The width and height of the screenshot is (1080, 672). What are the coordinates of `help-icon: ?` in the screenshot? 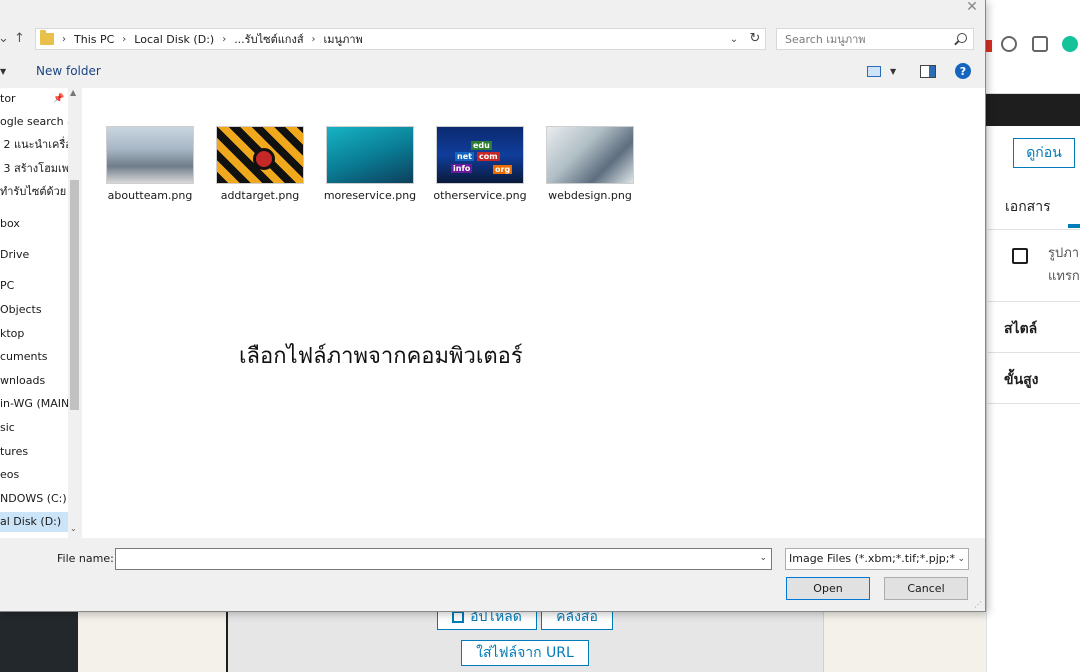 It's located at (963, 71).